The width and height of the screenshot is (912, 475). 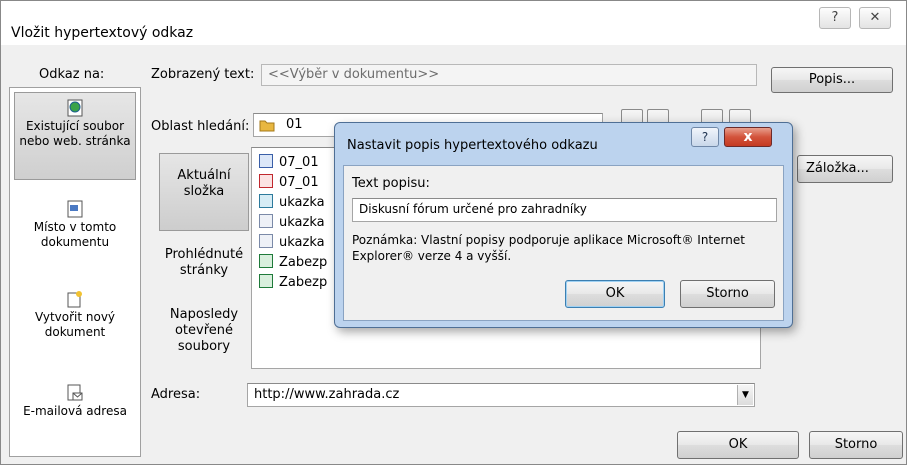 I want to click on word-file-icon, so click(x=266, y=161).